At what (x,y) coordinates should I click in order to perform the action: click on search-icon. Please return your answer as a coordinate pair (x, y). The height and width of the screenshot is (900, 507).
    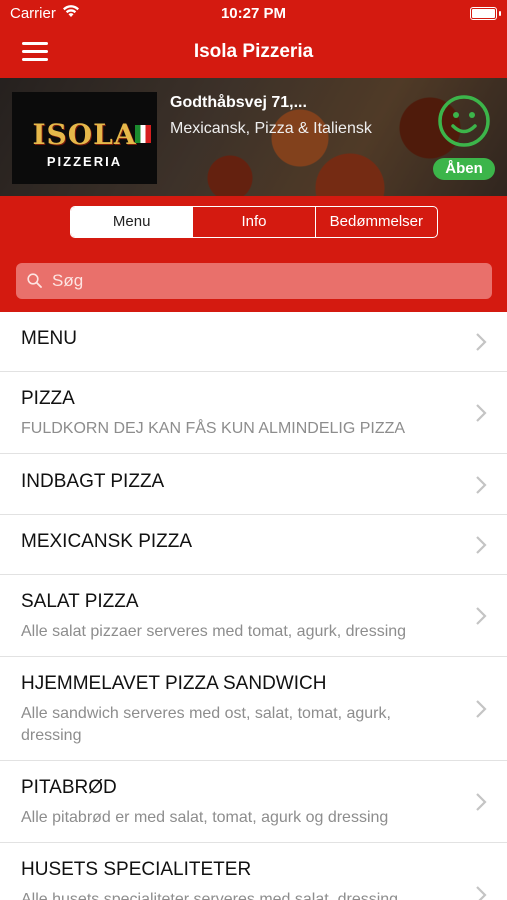
    Looking at the image, I should click on (34, 280).